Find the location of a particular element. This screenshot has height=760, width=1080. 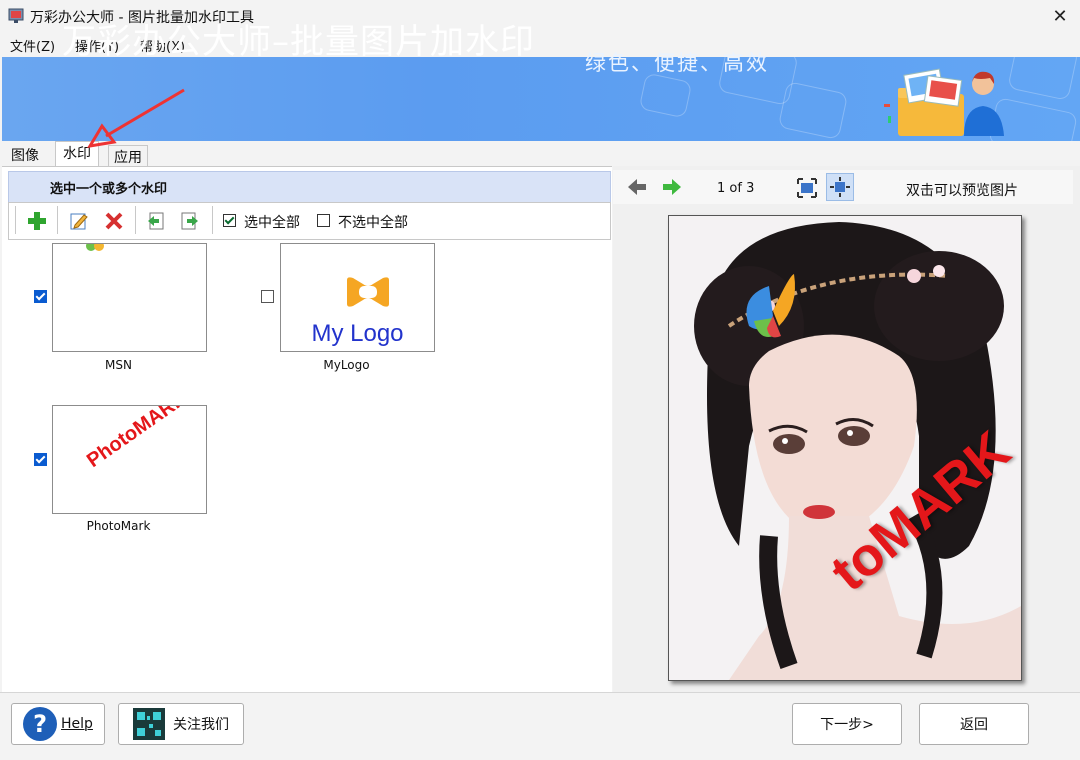

add-icon is located at coordinates (37, 221).